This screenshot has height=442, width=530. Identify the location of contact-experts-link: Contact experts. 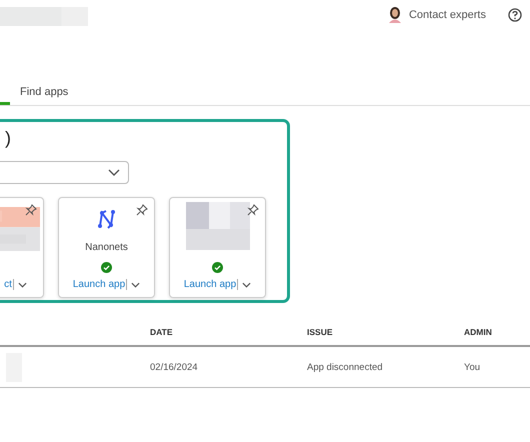
(447, 15).